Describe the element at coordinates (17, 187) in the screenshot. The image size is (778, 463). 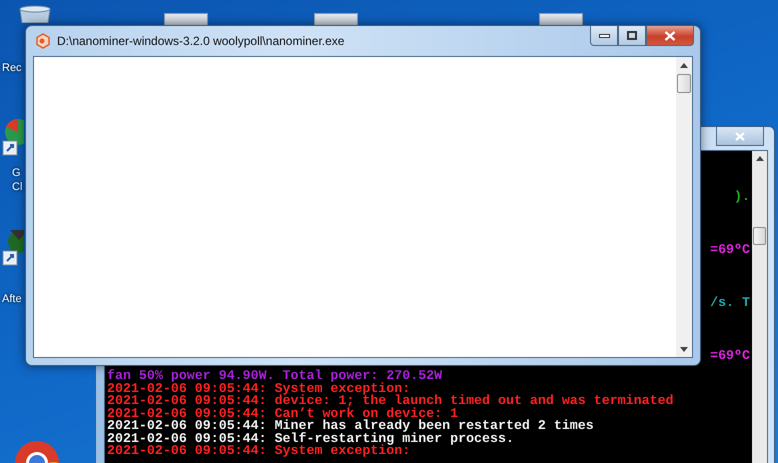
I see `desktop-icon-label: Cl` at that location.